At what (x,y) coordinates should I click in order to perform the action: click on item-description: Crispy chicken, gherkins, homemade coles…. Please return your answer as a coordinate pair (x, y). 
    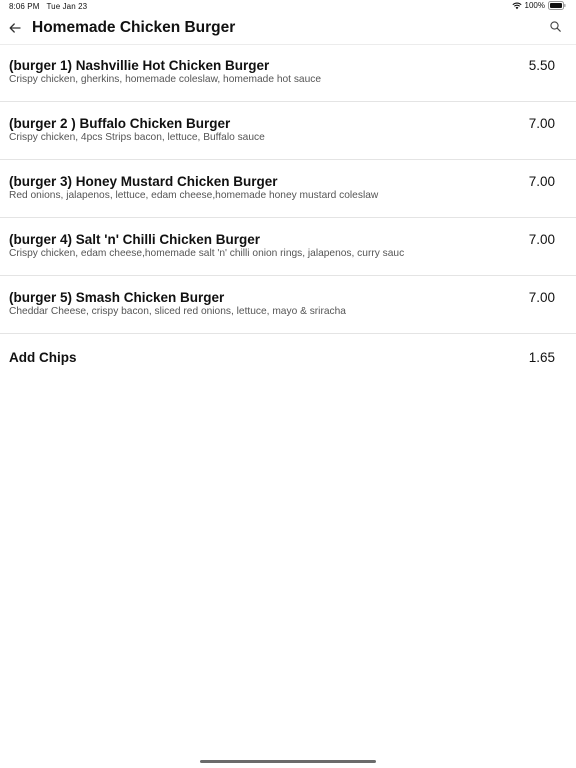
    Looking at the image, I should click on (165, 79).